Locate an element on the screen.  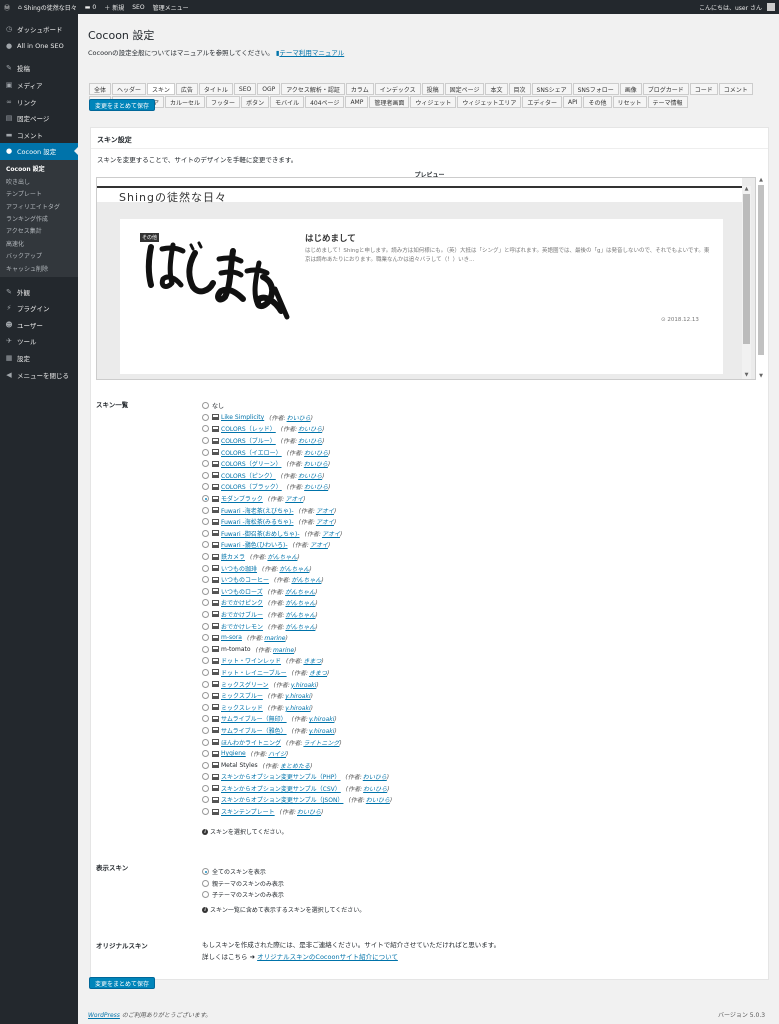
author-link: きまつ is located at coordinates (318, 673).